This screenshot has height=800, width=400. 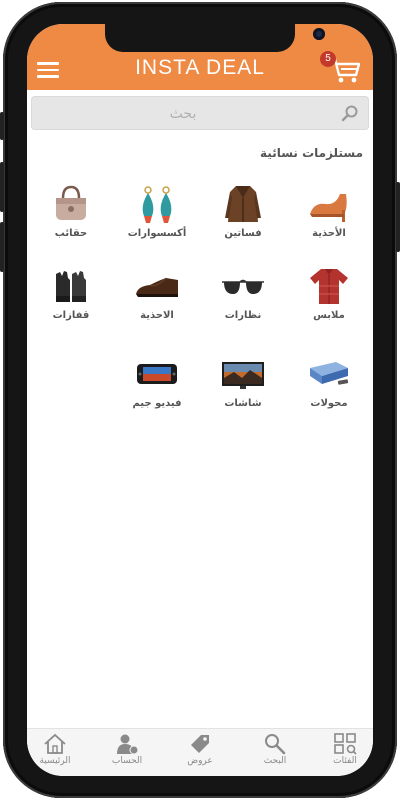 What do you see at coordinates (329, 373) in the screenshot?
I see `receiver-icon` at bounding box center [329, 373].